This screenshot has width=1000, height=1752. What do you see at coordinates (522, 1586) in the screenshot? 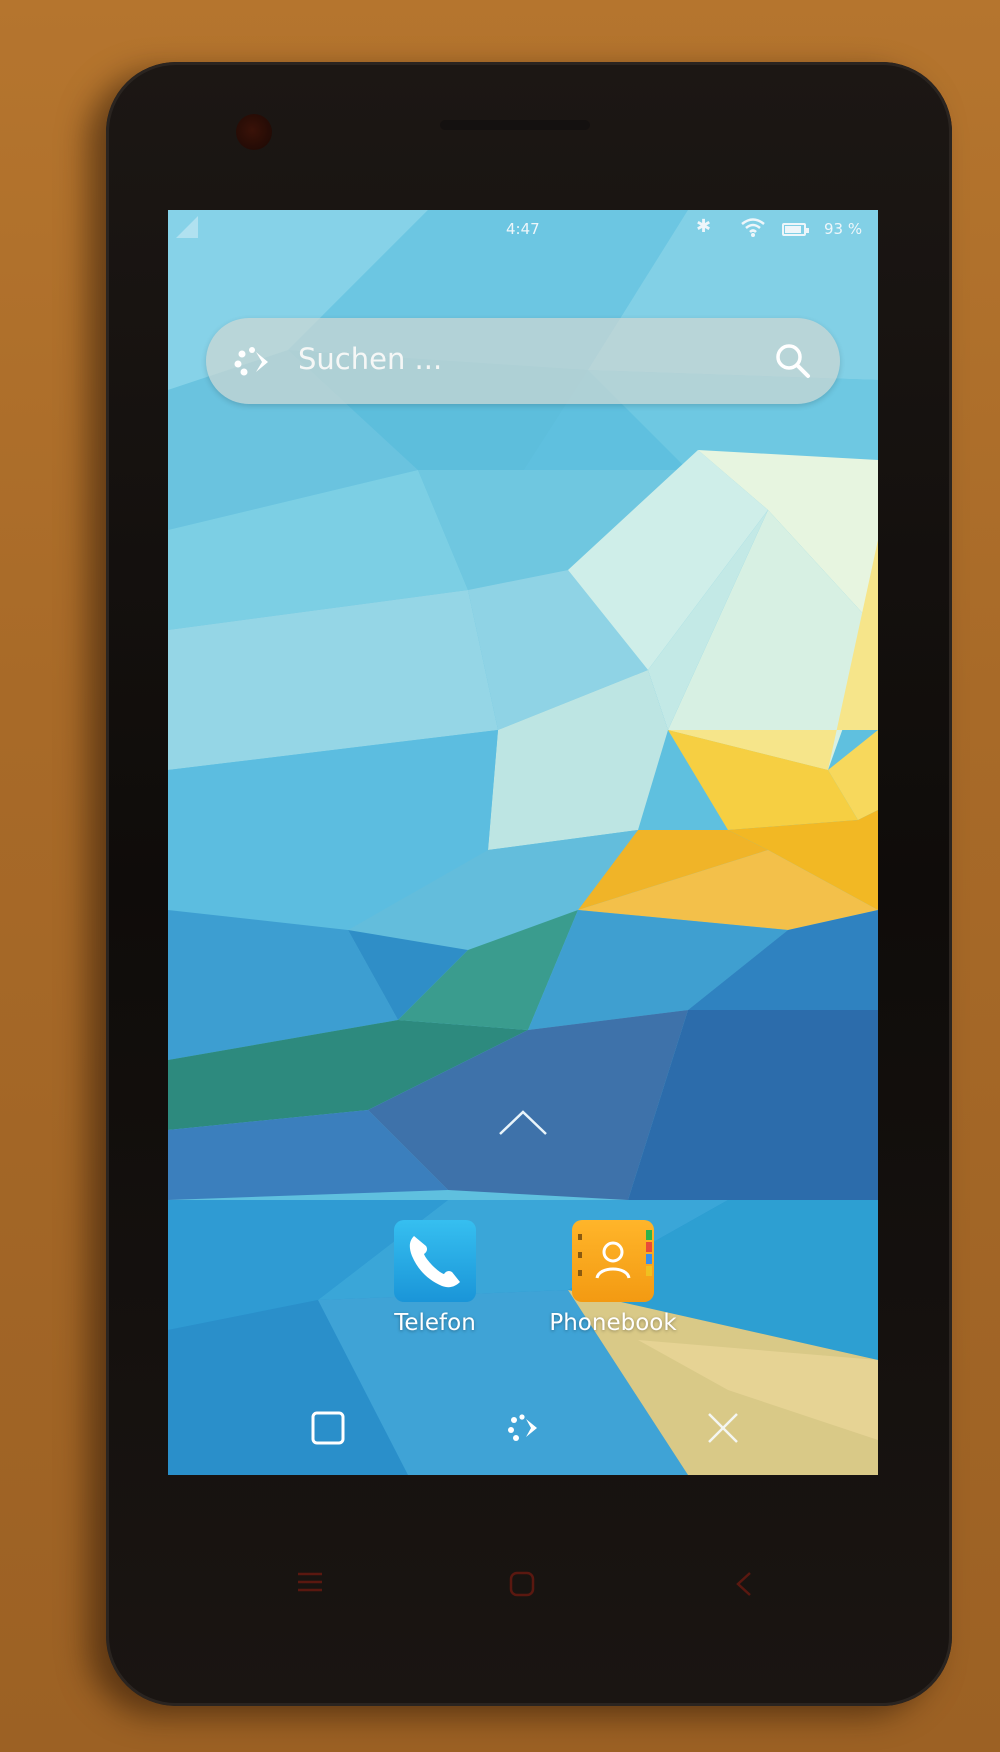
I see `home-key-icon` at bounding box center [522, 1586].